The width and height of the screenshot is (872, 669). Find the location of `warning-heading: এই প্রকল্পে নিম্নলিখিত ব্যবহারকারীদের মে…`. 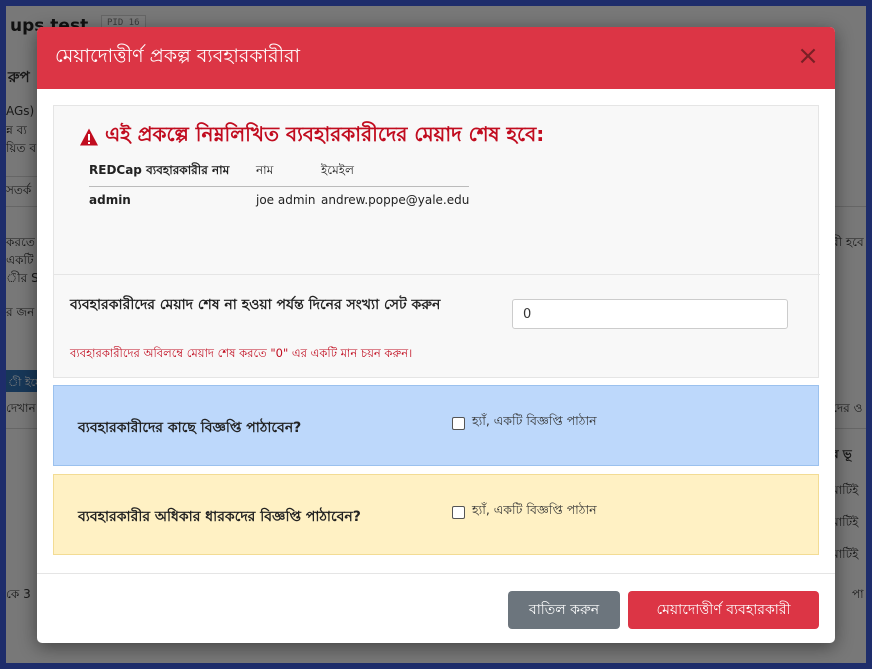

warning-heading: এই প্রকল্পে নিম্নলিখিত ব্যবহারকারীদের মে… is located at coordinates (311, 136).